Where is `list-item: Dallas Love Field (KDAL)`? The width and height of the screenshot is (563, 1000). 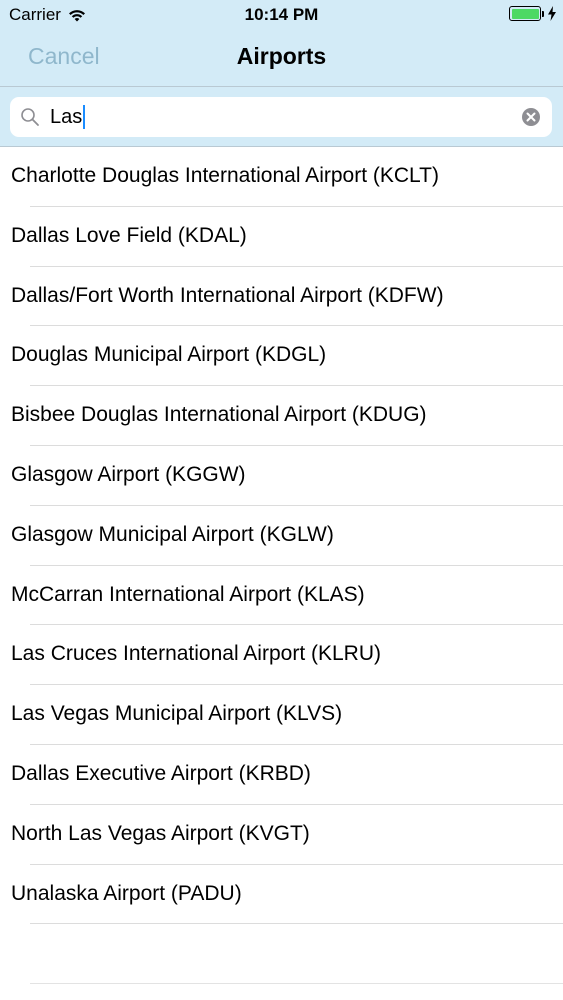
list-item: Dallas Love Field (KDAL) is located at coordinates (281, 237).